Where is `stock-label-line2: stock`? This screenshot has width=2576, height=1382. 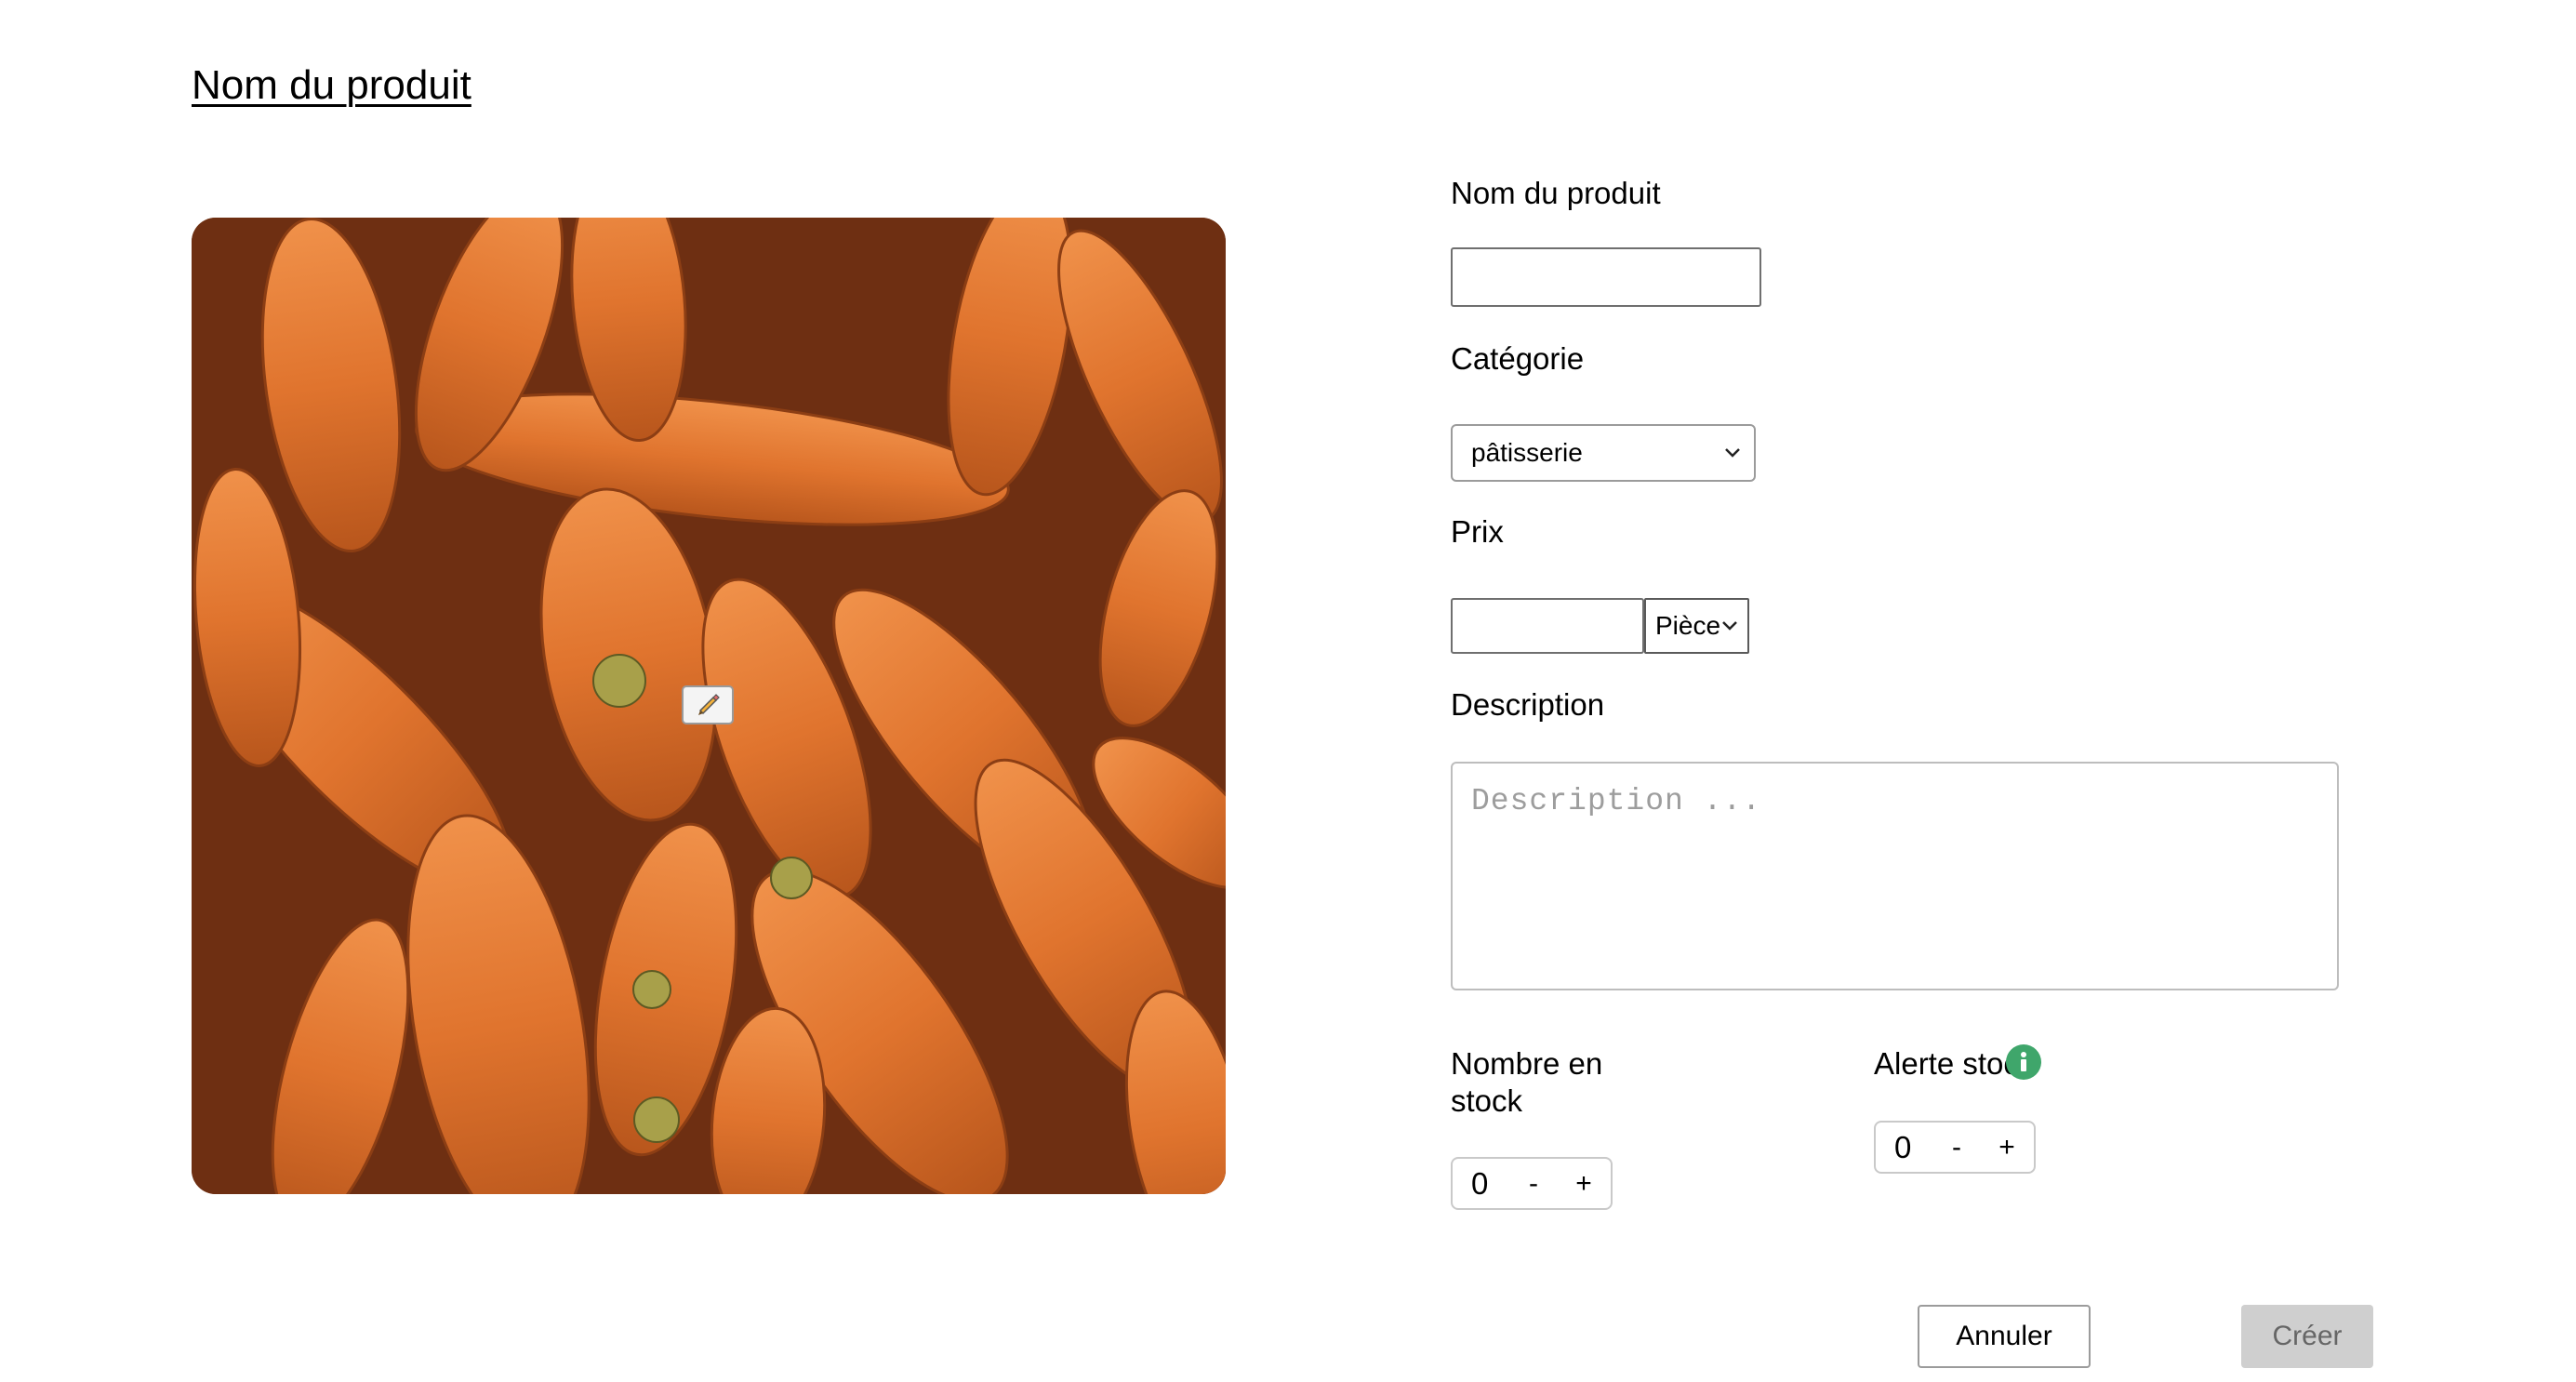
stock-label-line2: stock is located at coordinates (1487, 1100).